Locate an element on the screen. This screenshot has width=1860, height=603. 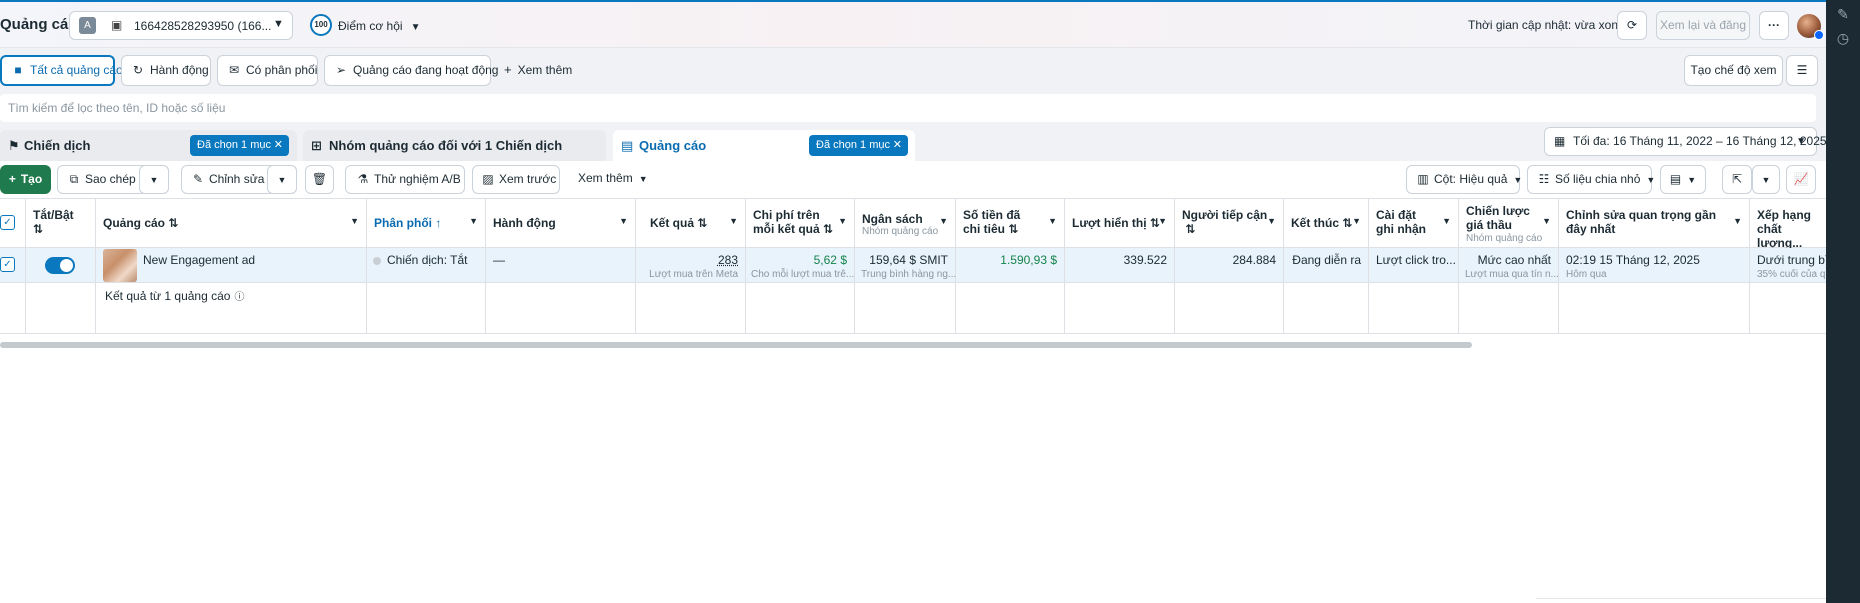
clock-icon: ◷ is located at coordinates (1843, 38).